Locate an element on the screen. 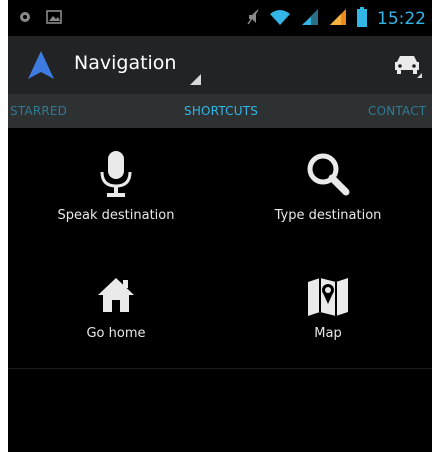  shortcut-label: Speak destination is located at coordinates (116, 215).